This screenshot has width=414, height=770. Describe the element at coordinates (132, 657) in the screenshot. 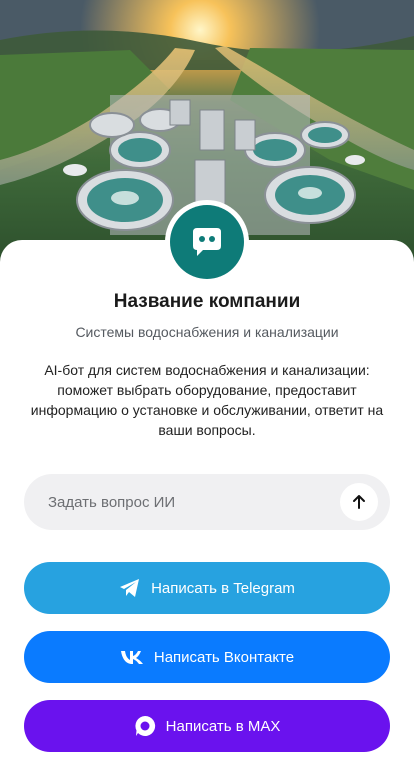

I see `vk-icon` at that location.